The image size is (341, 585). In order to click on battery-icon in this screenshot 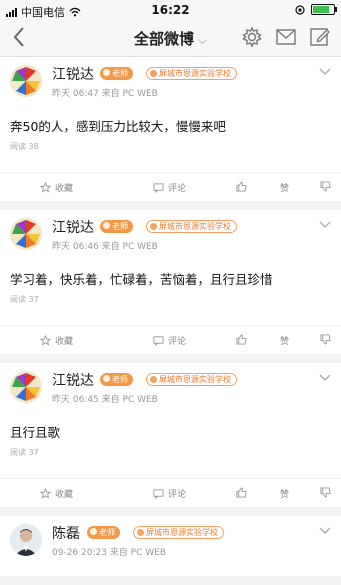, I will do `click(324, 9)`.